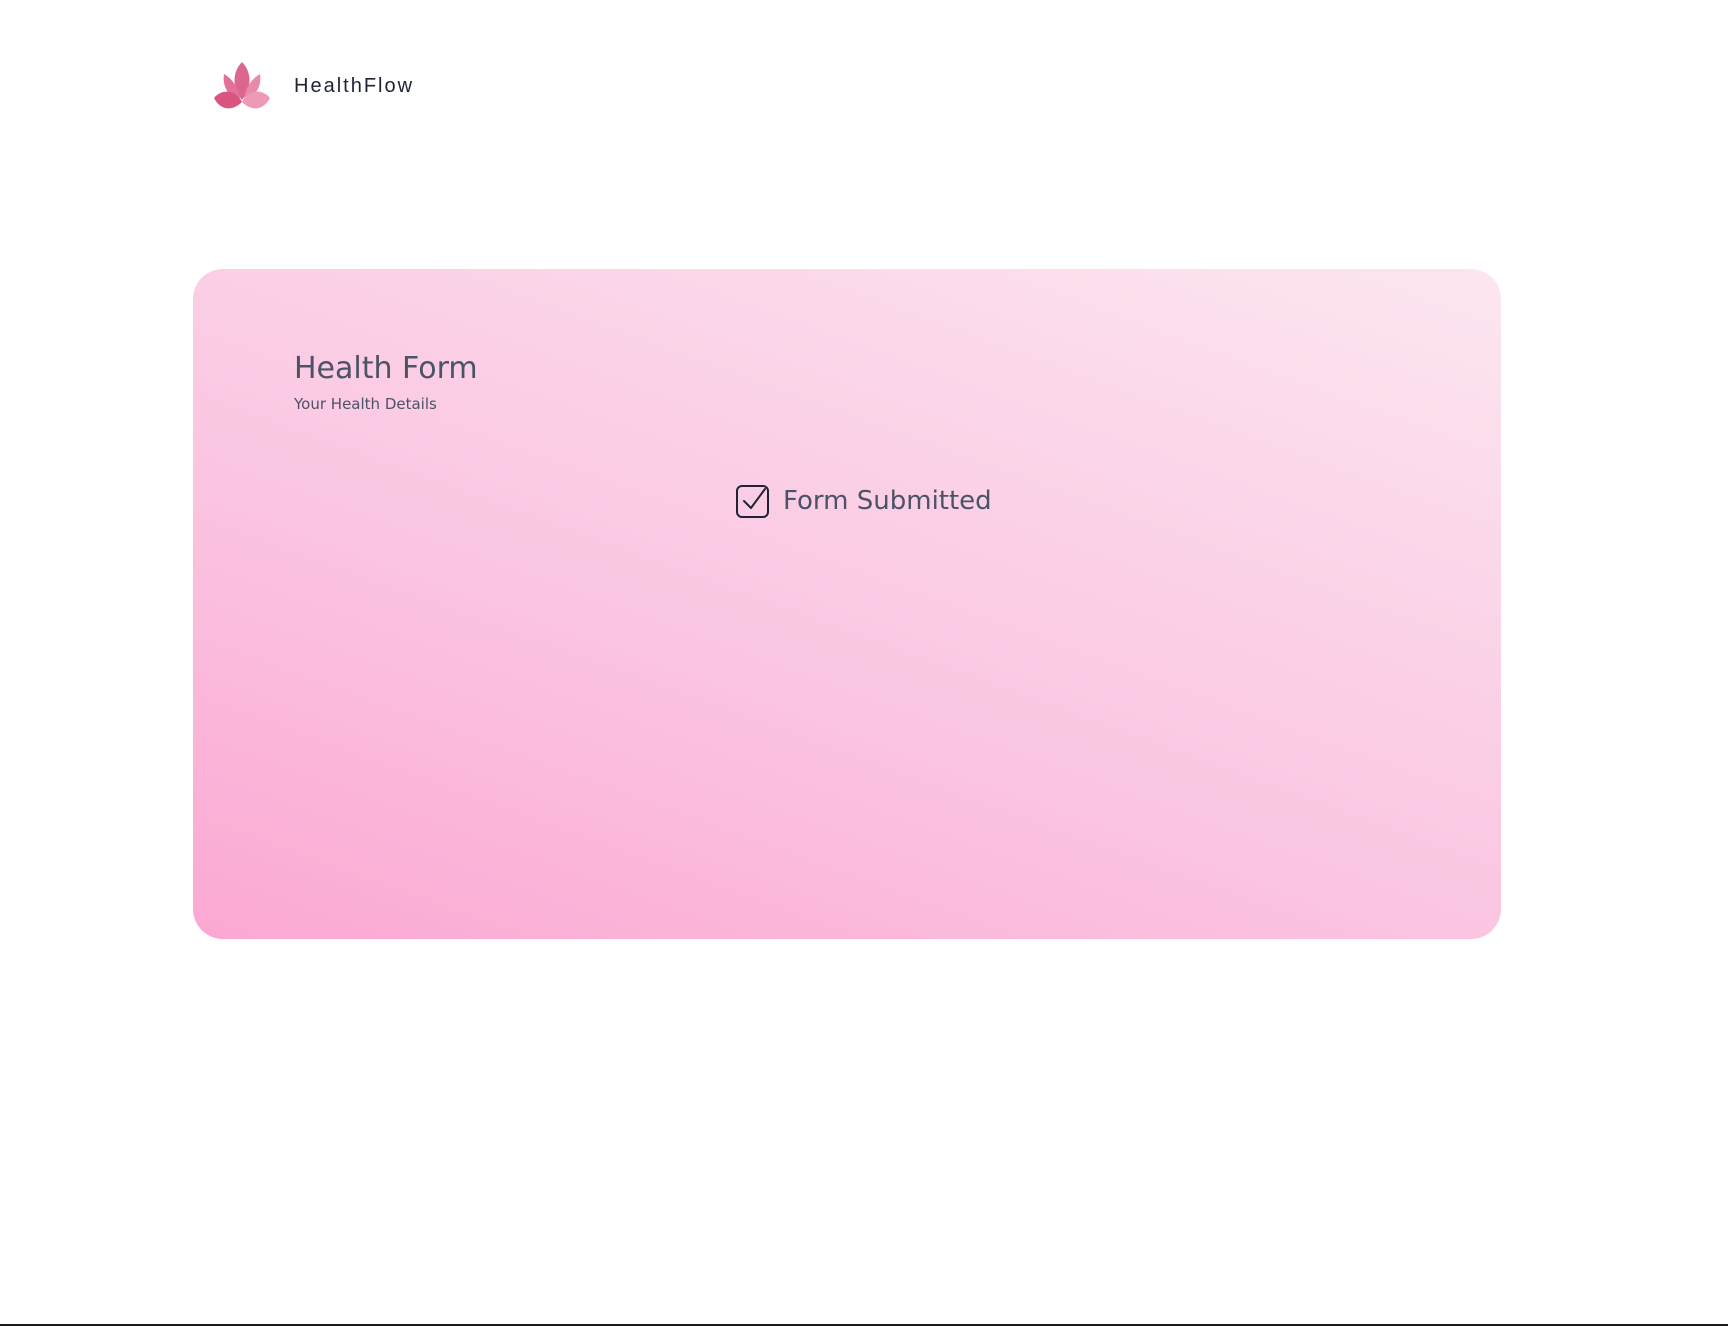 This screenshot has height=1326, width=1728. I want to click on lotus-icon, so click(242, 86).